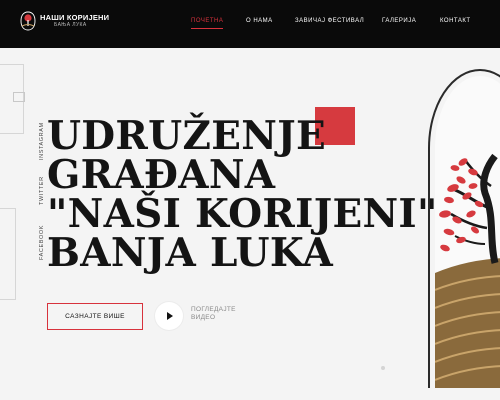 The height and width of the screenshot is (400, 500). I want to click on nav-item-gallery: ГАЛЕРИЈА, so click(399, 21).